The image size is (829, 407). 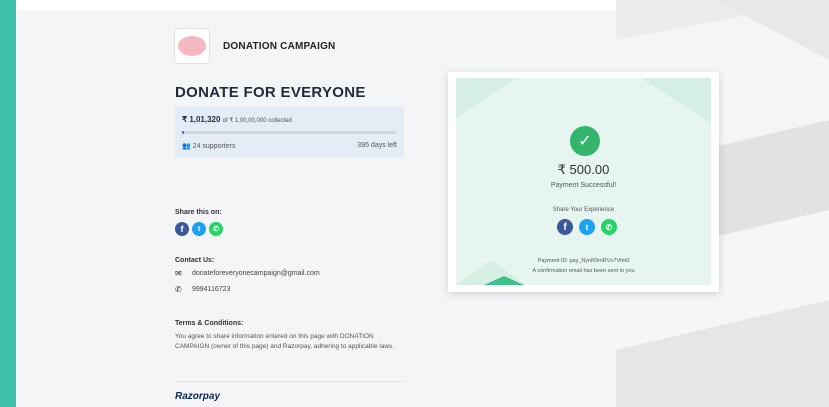 I want to click on terms-label: Terms & Conditions:, so click(x=209, y=323).